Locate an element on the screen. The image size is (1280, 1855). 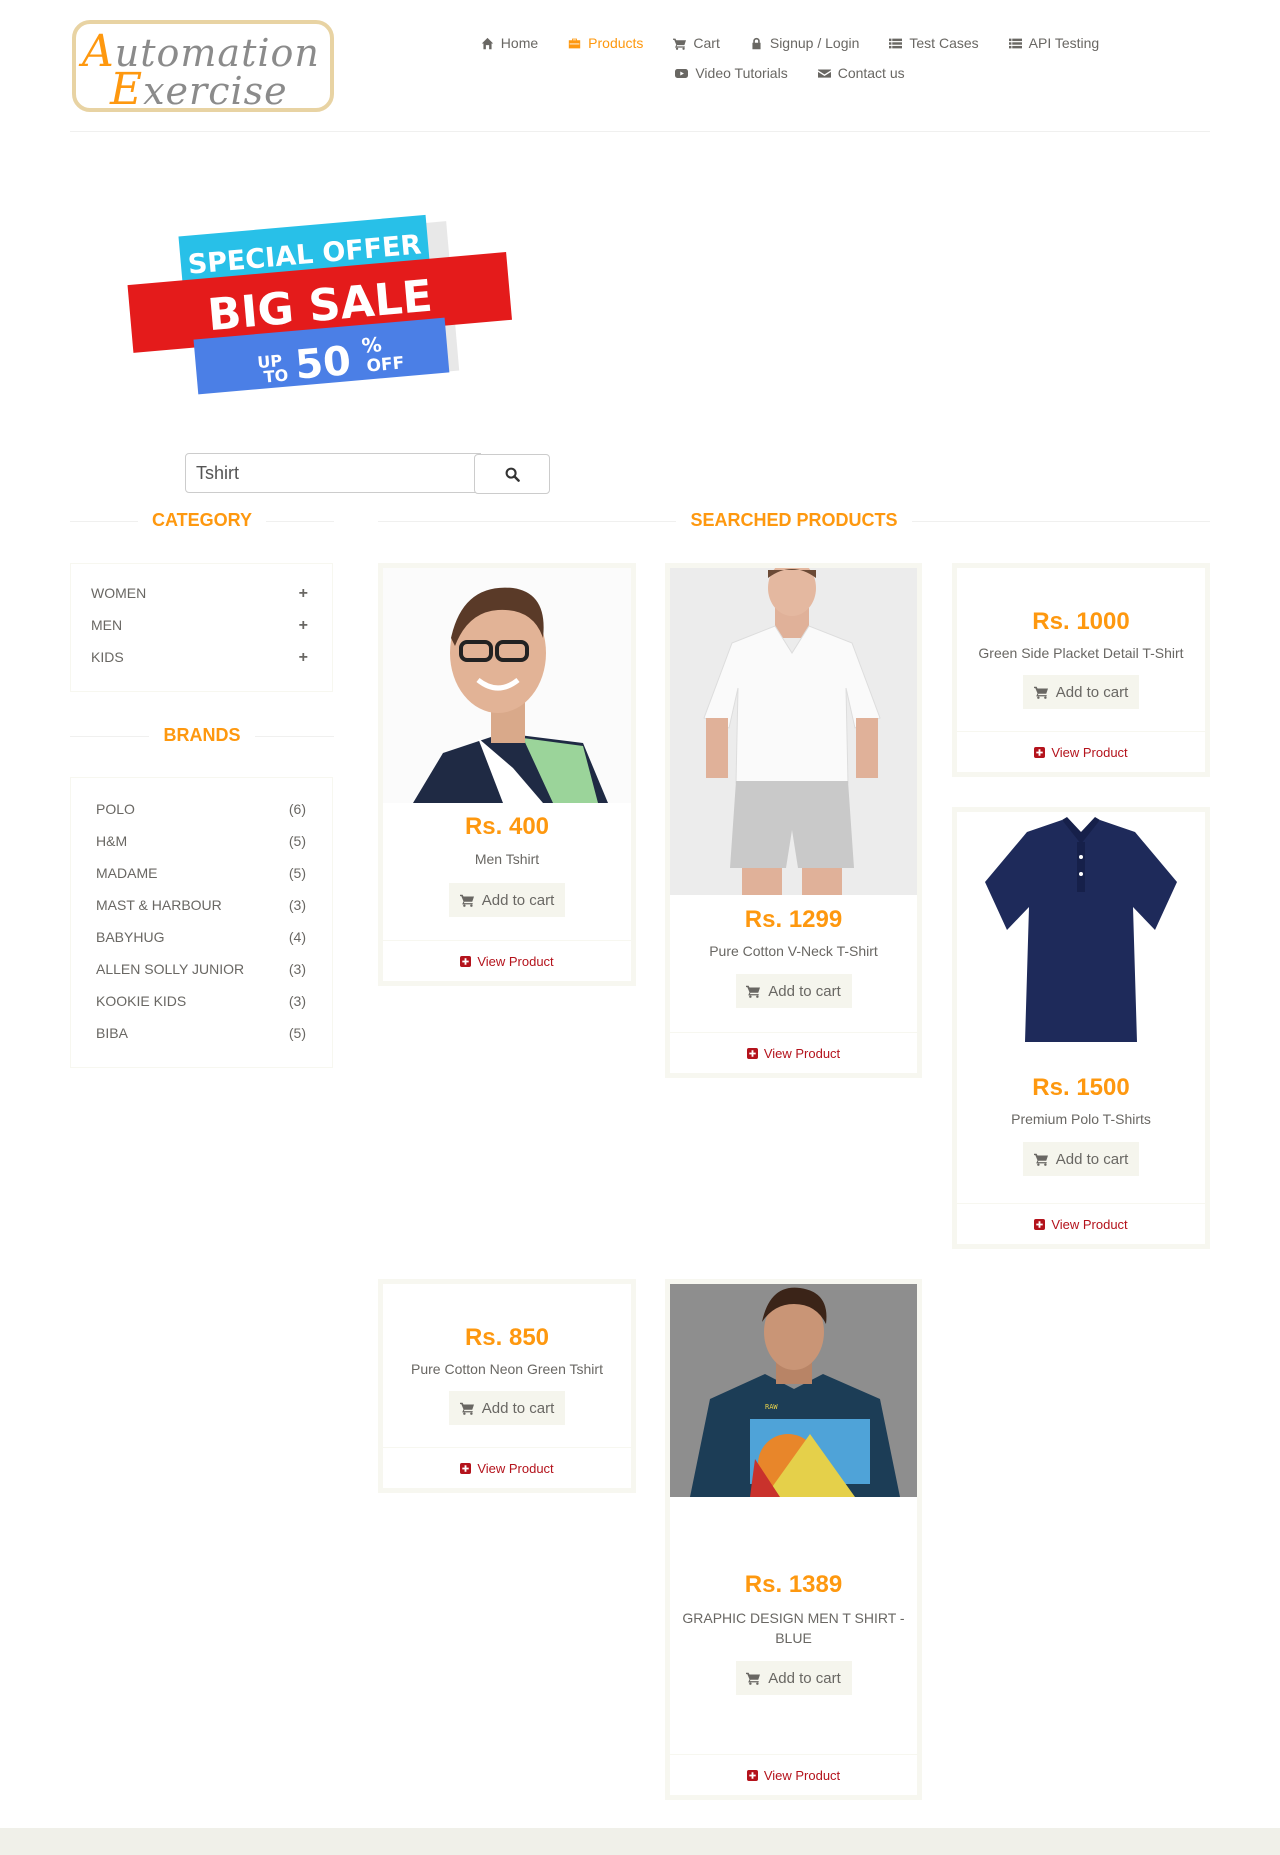
product-price: Rs. 400 is located at coordinates (507, 826).